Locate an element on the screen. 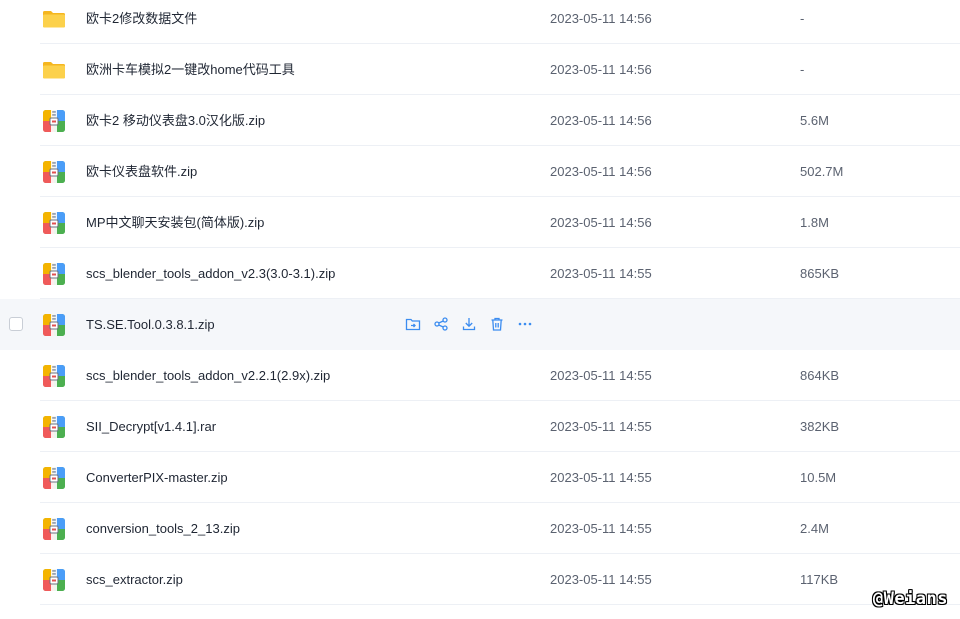 This screenshot has height=619, width=960. file-name: SII_Decrypt[v1.4.1].rar is located at coordinates (151, 426).